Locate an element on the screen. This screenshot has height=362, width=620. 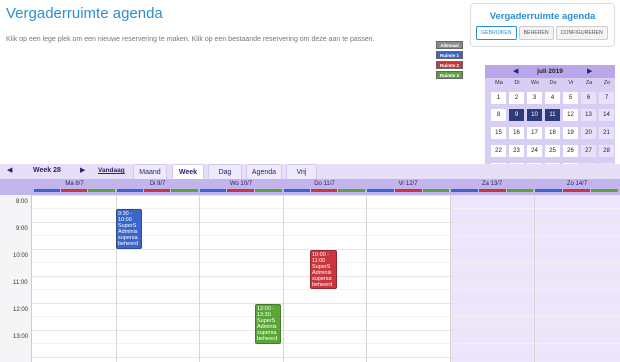
mini-day: 21 is located at coordinates (606, 133).